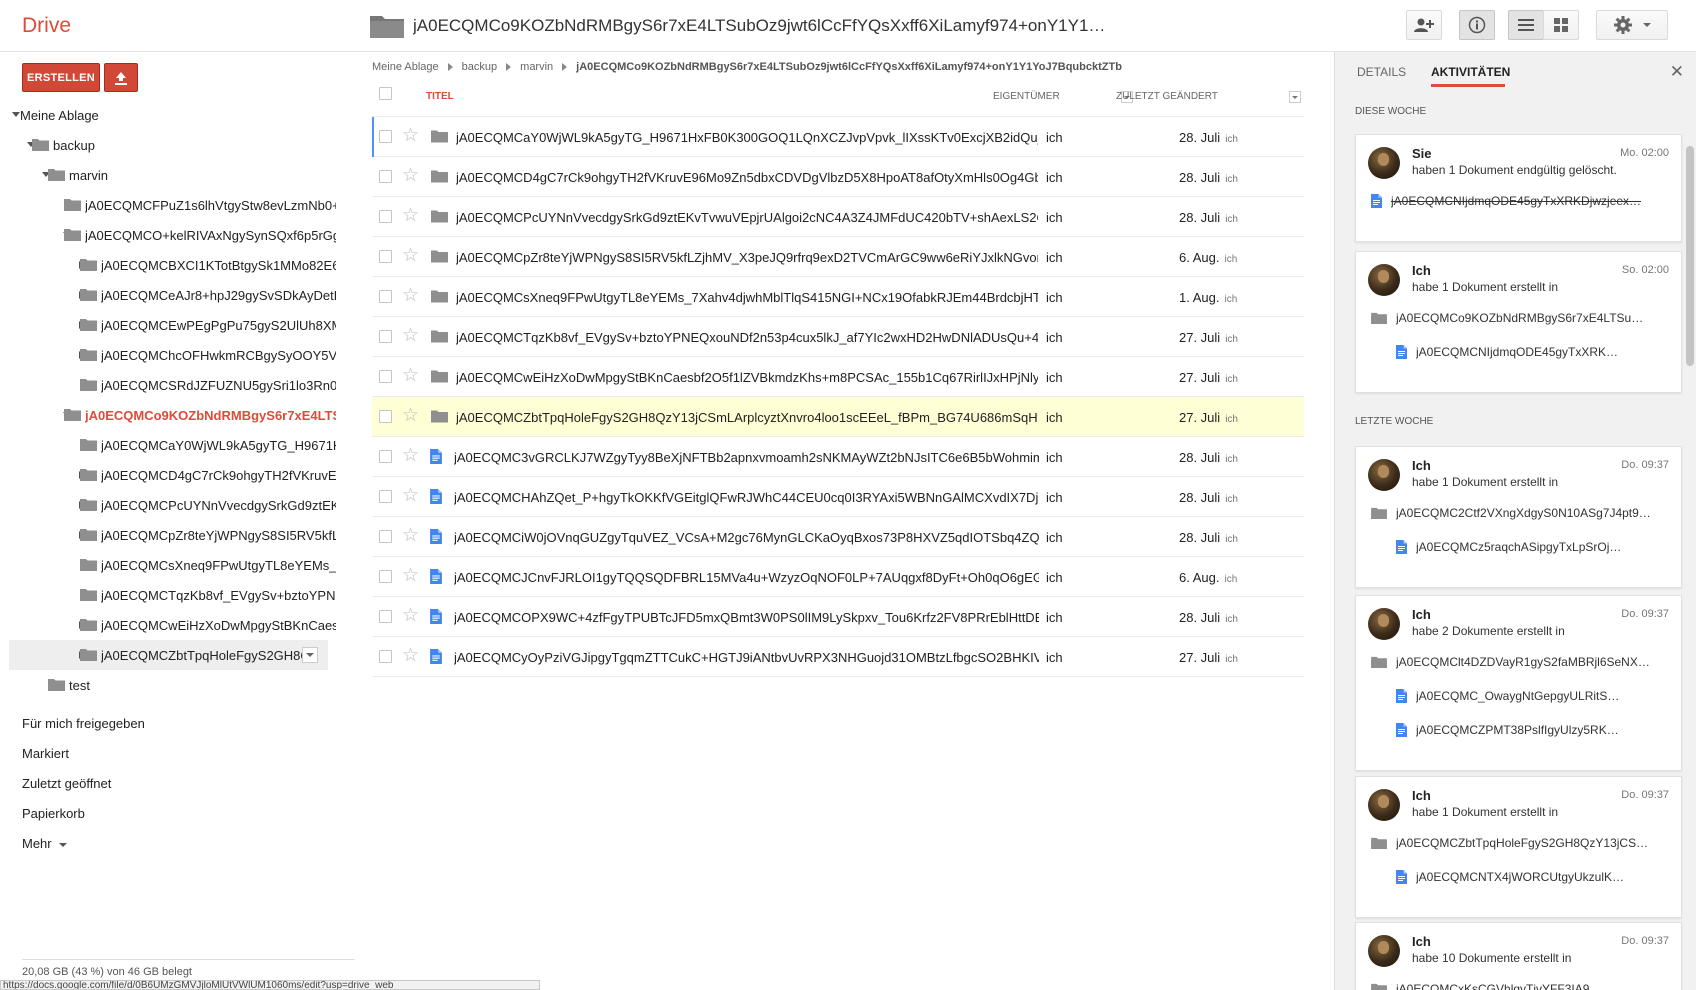 This screenshot has width=1696, height=990. What do you see at coordinates (1026, 96) in the screenshot?
I see `column-owner: EIGENTÜMER` at bounding box center [1026, 96].